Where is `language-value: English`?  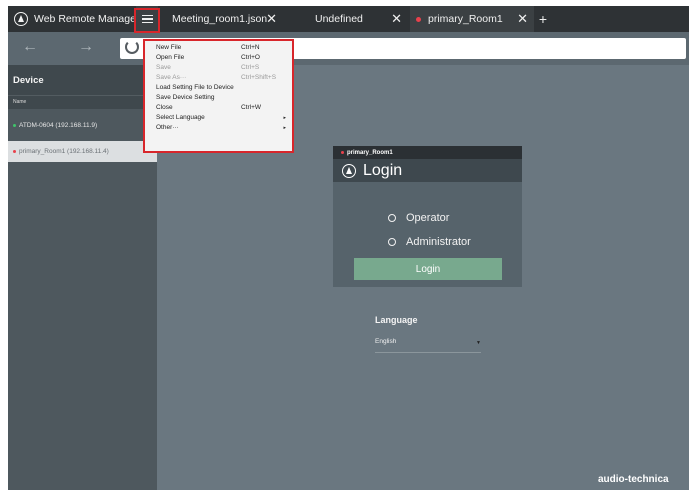 language-value: English is located at coordinates (386, 341).